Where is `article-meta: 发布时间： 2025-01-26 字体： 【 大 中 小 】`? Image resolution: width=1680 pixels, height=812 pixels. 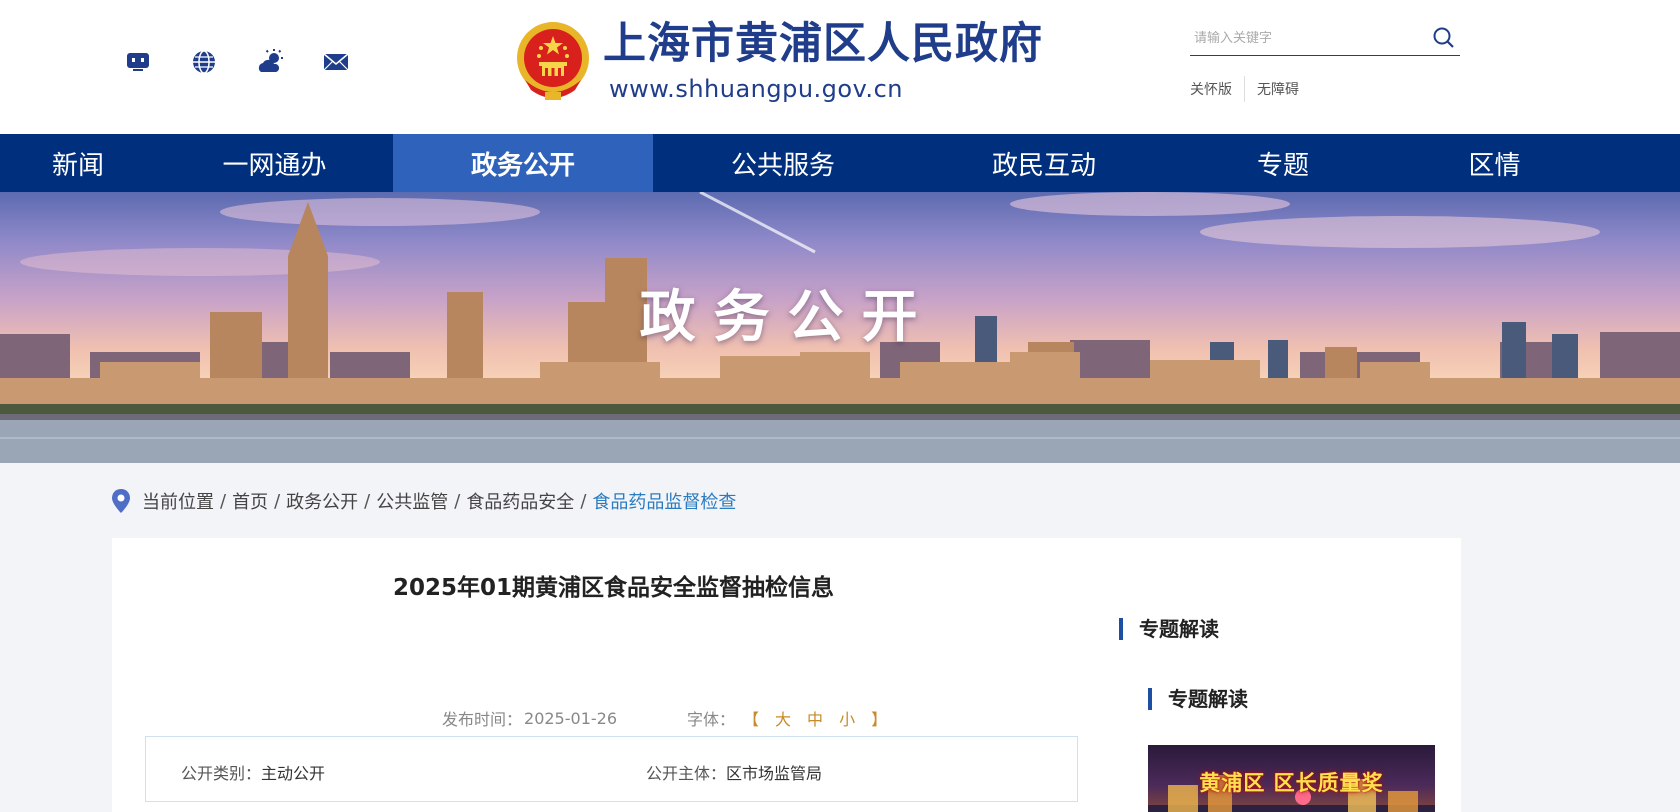
article-meta: 发布时间： 2025-01-26 字体： 【 大 中 小 】 is located at coordinates (668, 718).